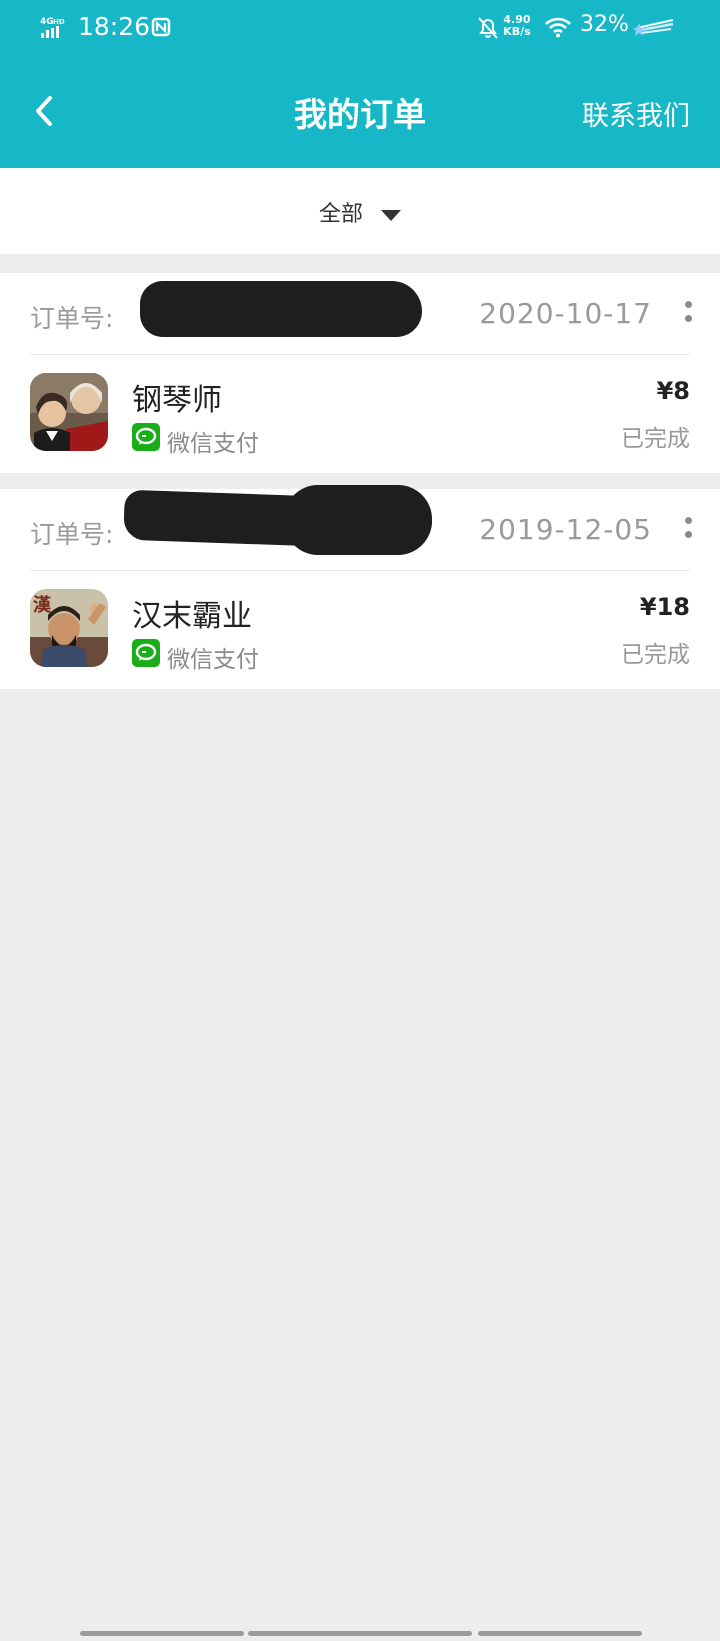  I want to click on network-speed: 4.90 KB/s, so click(517, 25).